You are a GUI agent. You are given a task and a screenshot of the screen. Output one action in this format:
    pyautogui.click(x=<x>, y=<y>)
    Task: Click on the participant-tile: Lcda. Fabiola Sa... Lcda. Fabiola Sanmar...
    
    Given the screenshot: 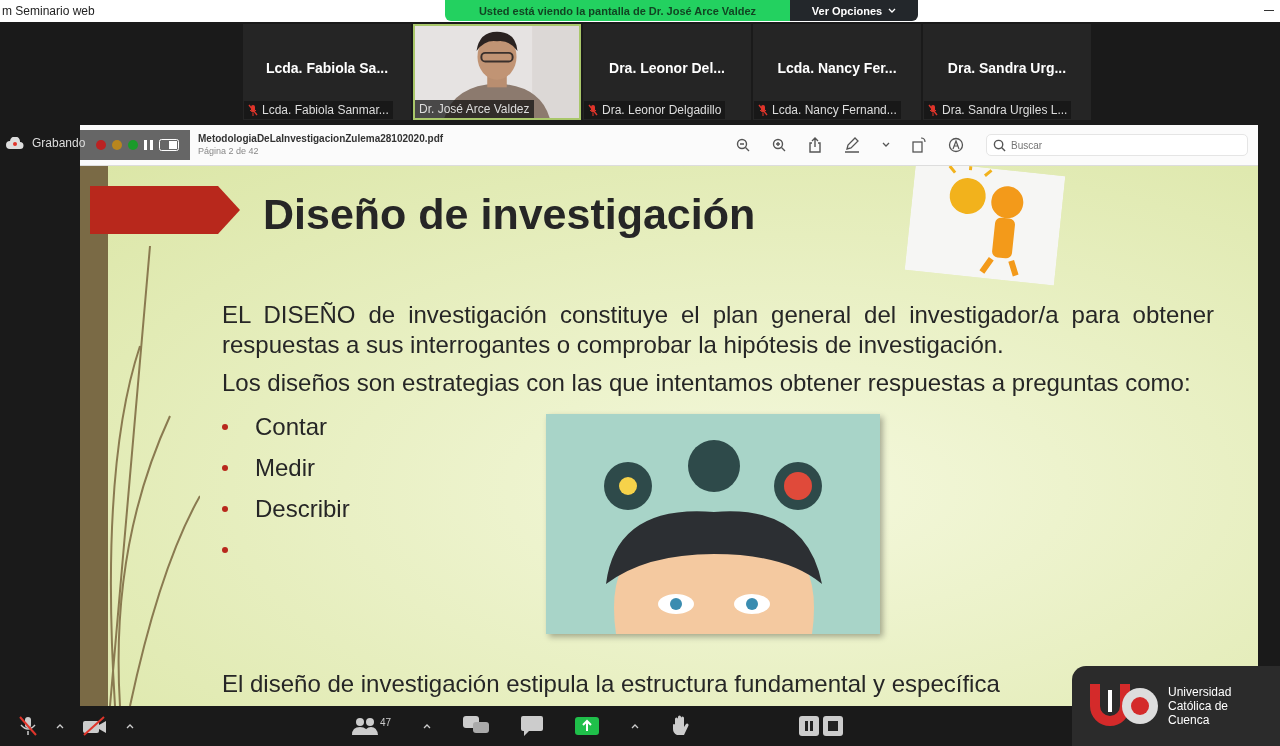 What is the action you would take?
    pyautogui.click(x=327, y=72)
    